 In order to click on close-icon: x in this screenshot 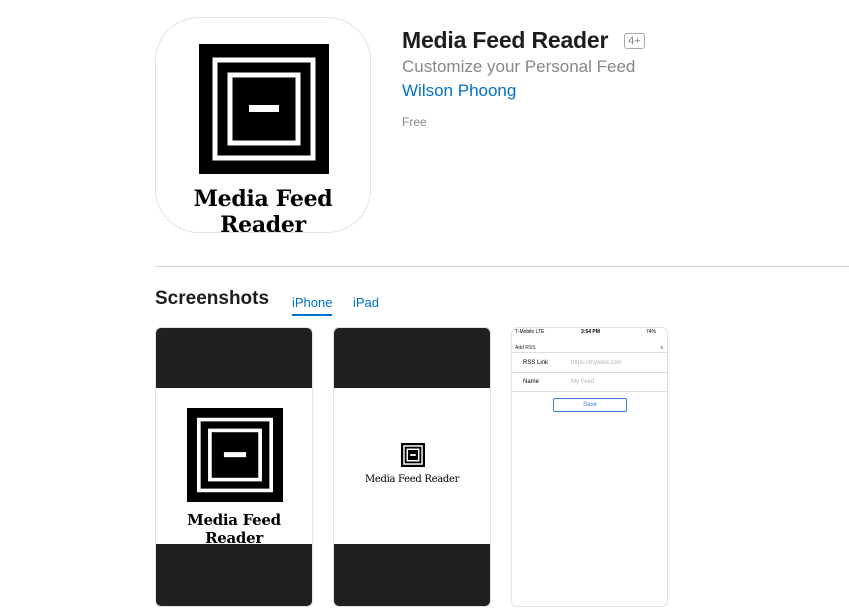, I will do `click(662, 348)`.